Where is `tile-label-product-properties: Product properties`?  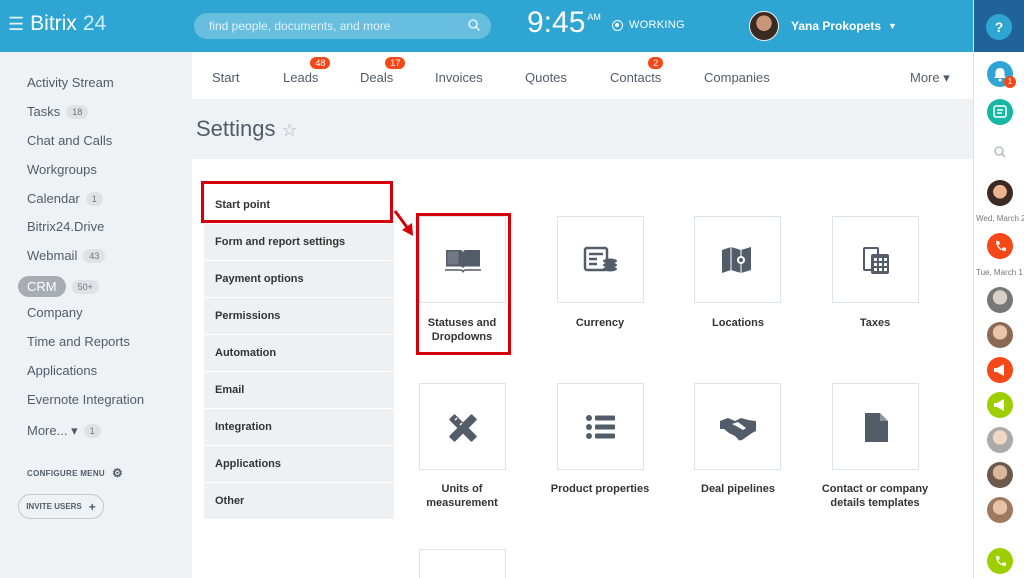
tile-label-product-properties: Product properties is located at coordinates (600, 489).